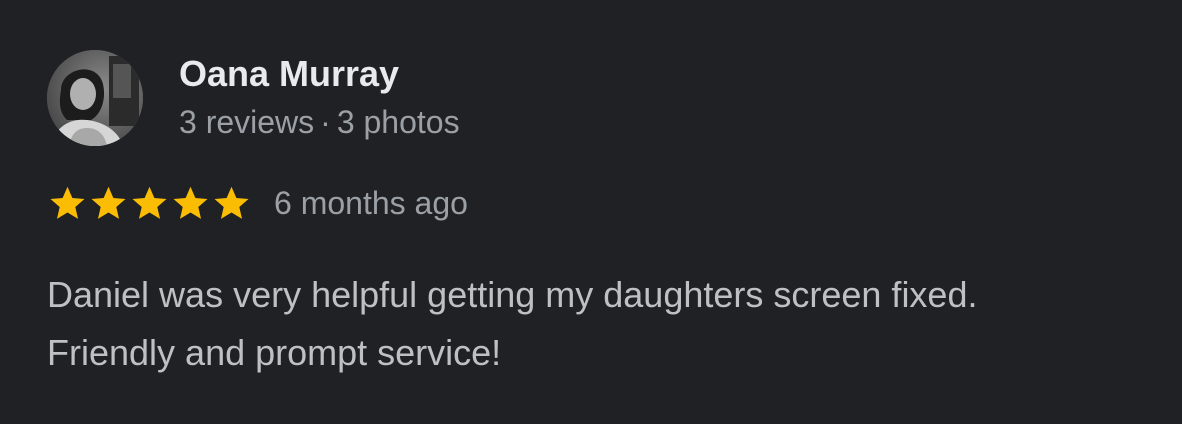 This screenshot has width=1182, height=424. What do you see at coordinates (289, 74) in the screenshot?
I see `author-name: Oana Murray` at bounding box center [289, 74].